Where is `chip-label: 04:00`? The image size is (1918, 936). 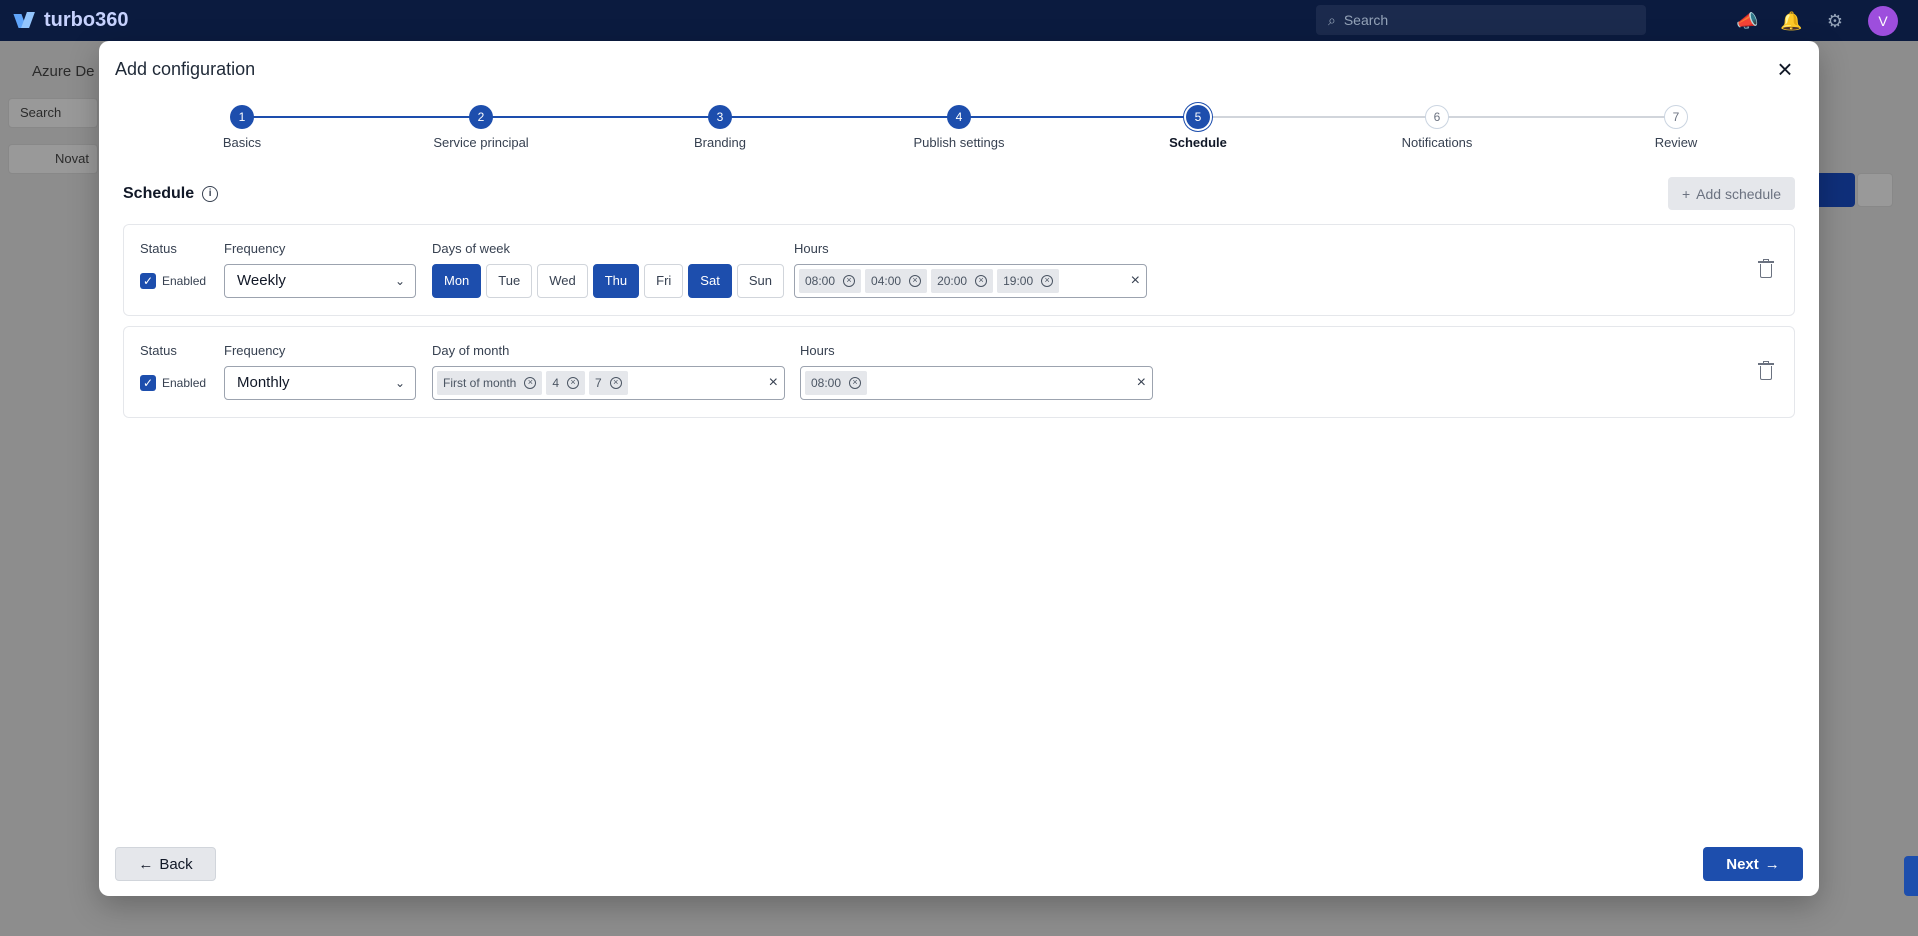 chip-label: 04:00 is located at coordinates (886, 281).